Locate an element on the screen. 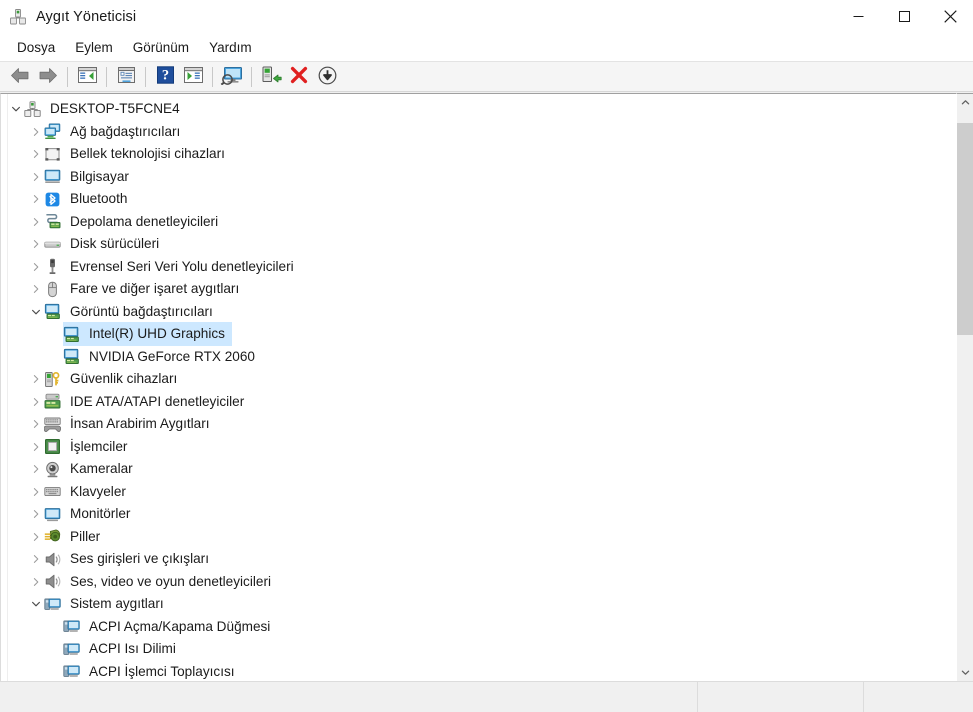 The height and width of the screenshot is (712, 973). tree-row-content: NVIDIA GeForce RTX 2060 is located at coordinates (162, 357).